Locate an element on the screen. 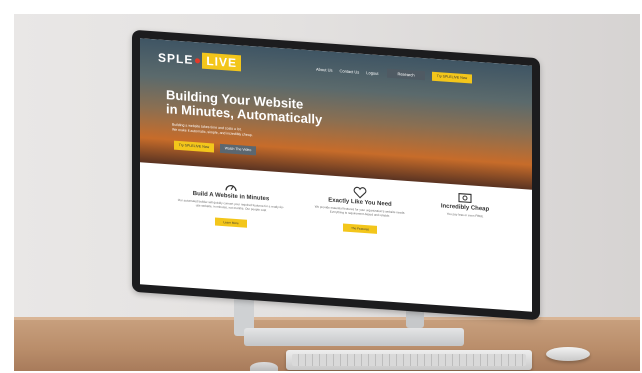 The image size is (642, 373). learn-more-button: Learn More is located at coordinates (231, 222).